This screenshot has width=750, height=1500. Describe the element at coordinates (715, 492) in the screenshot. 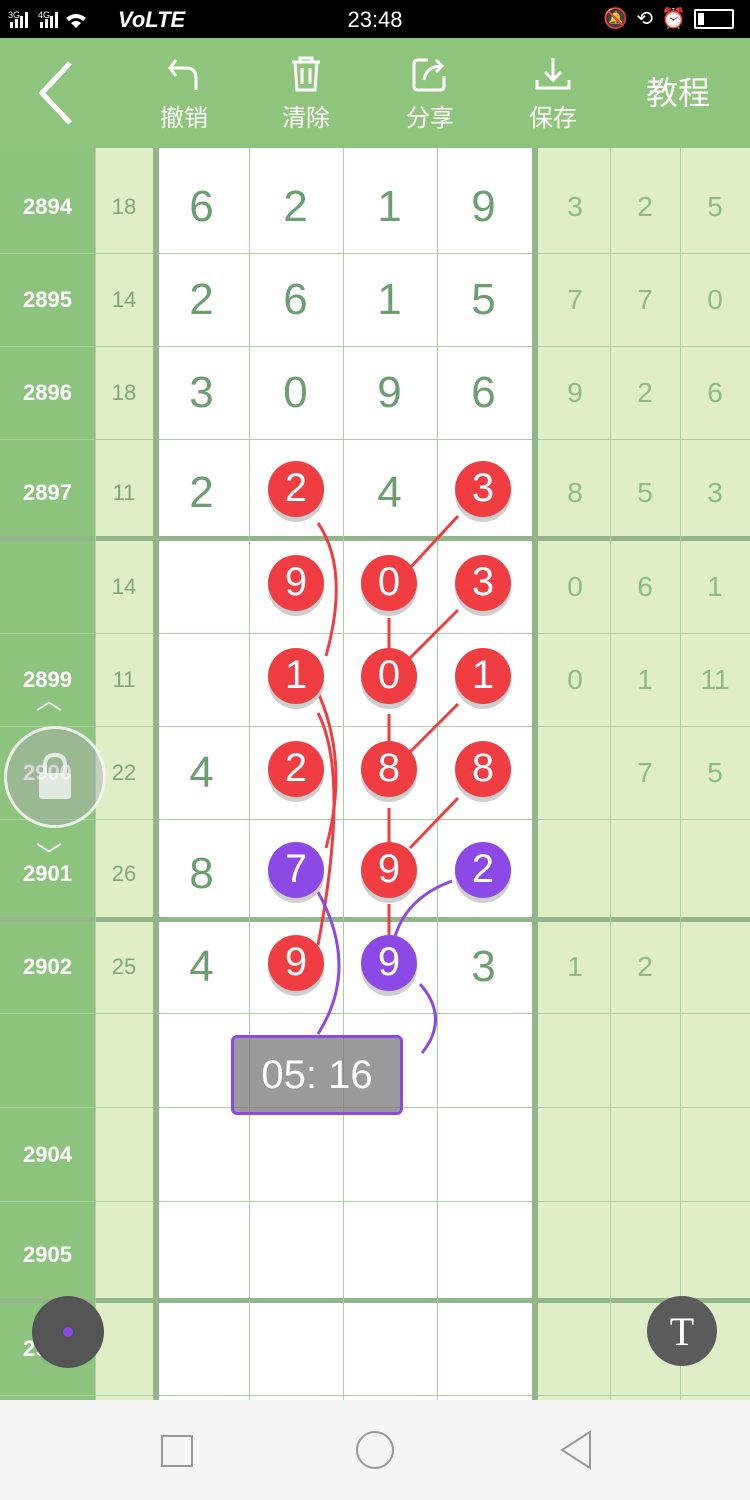

I see `side-stat-cell: 3` at that location.